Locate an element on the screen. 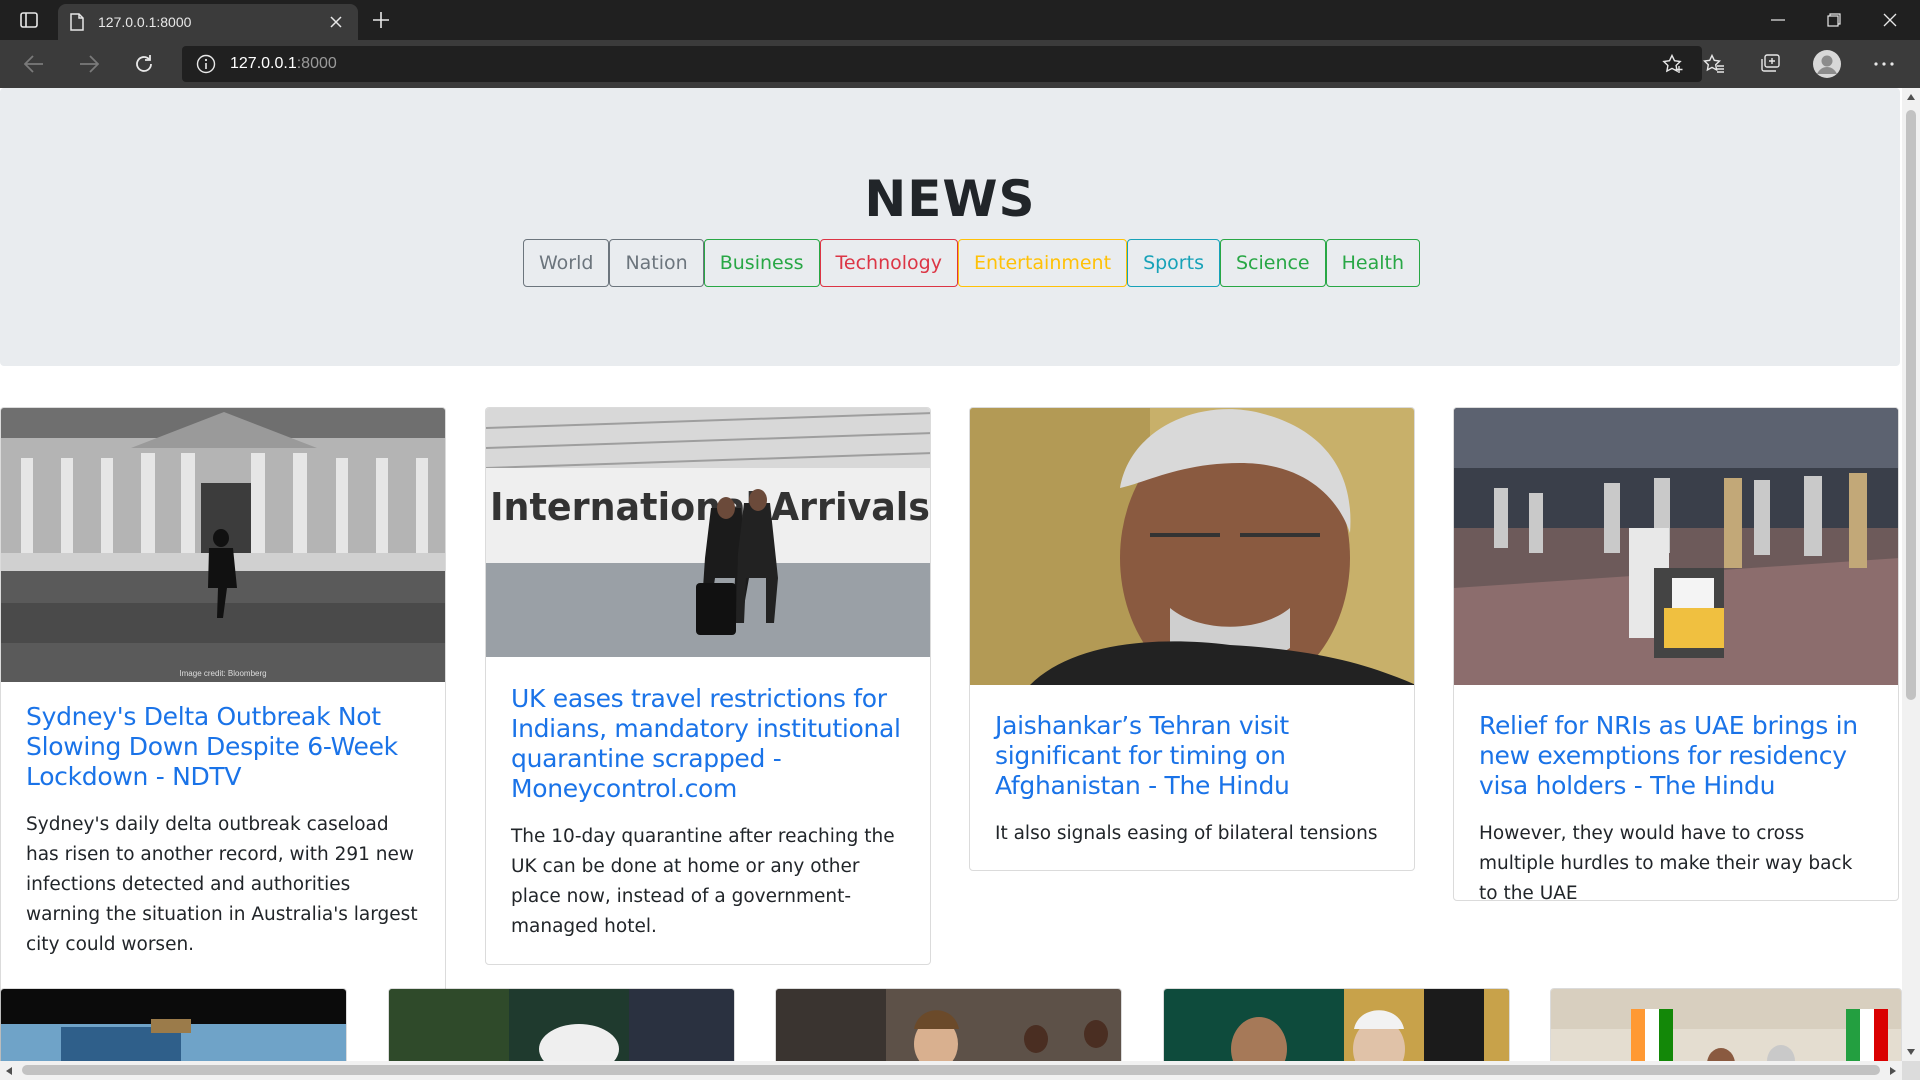  scroll-up-icon is located at coordinates (1911, 97).